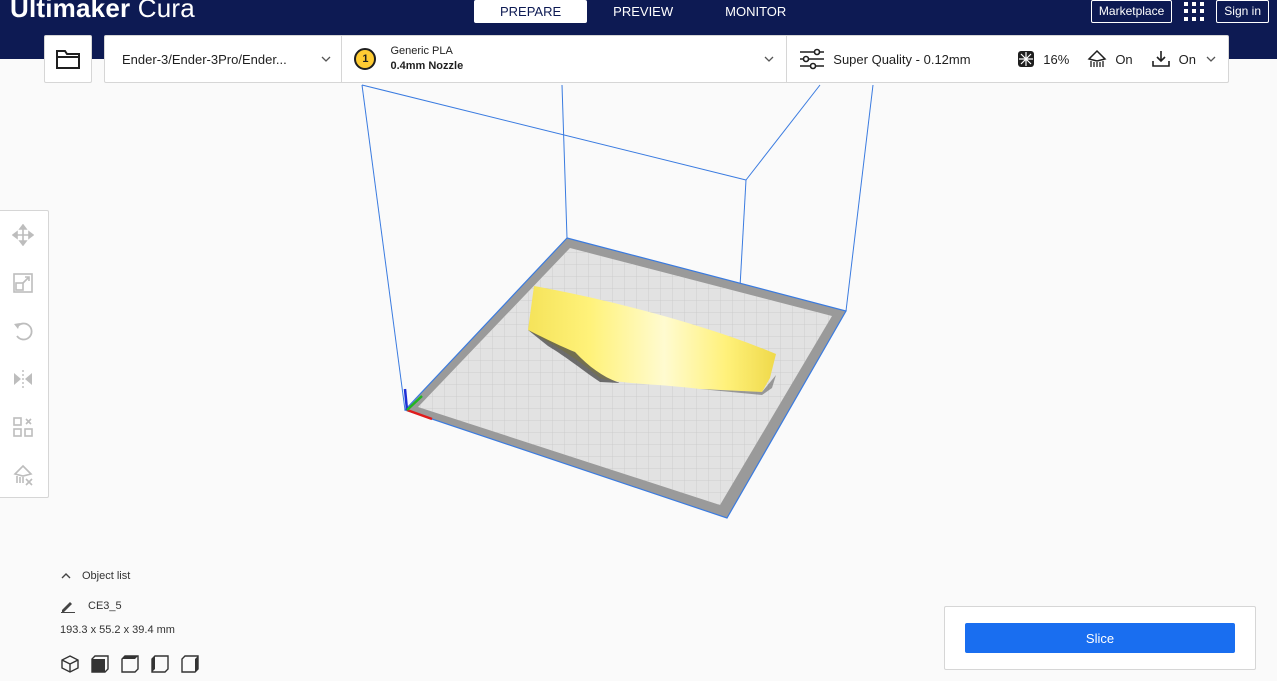  Describe the element at coordinates (902, 59) in the screenshot. I see `quality-profile: Super Quality - 0.12mm` at that location.